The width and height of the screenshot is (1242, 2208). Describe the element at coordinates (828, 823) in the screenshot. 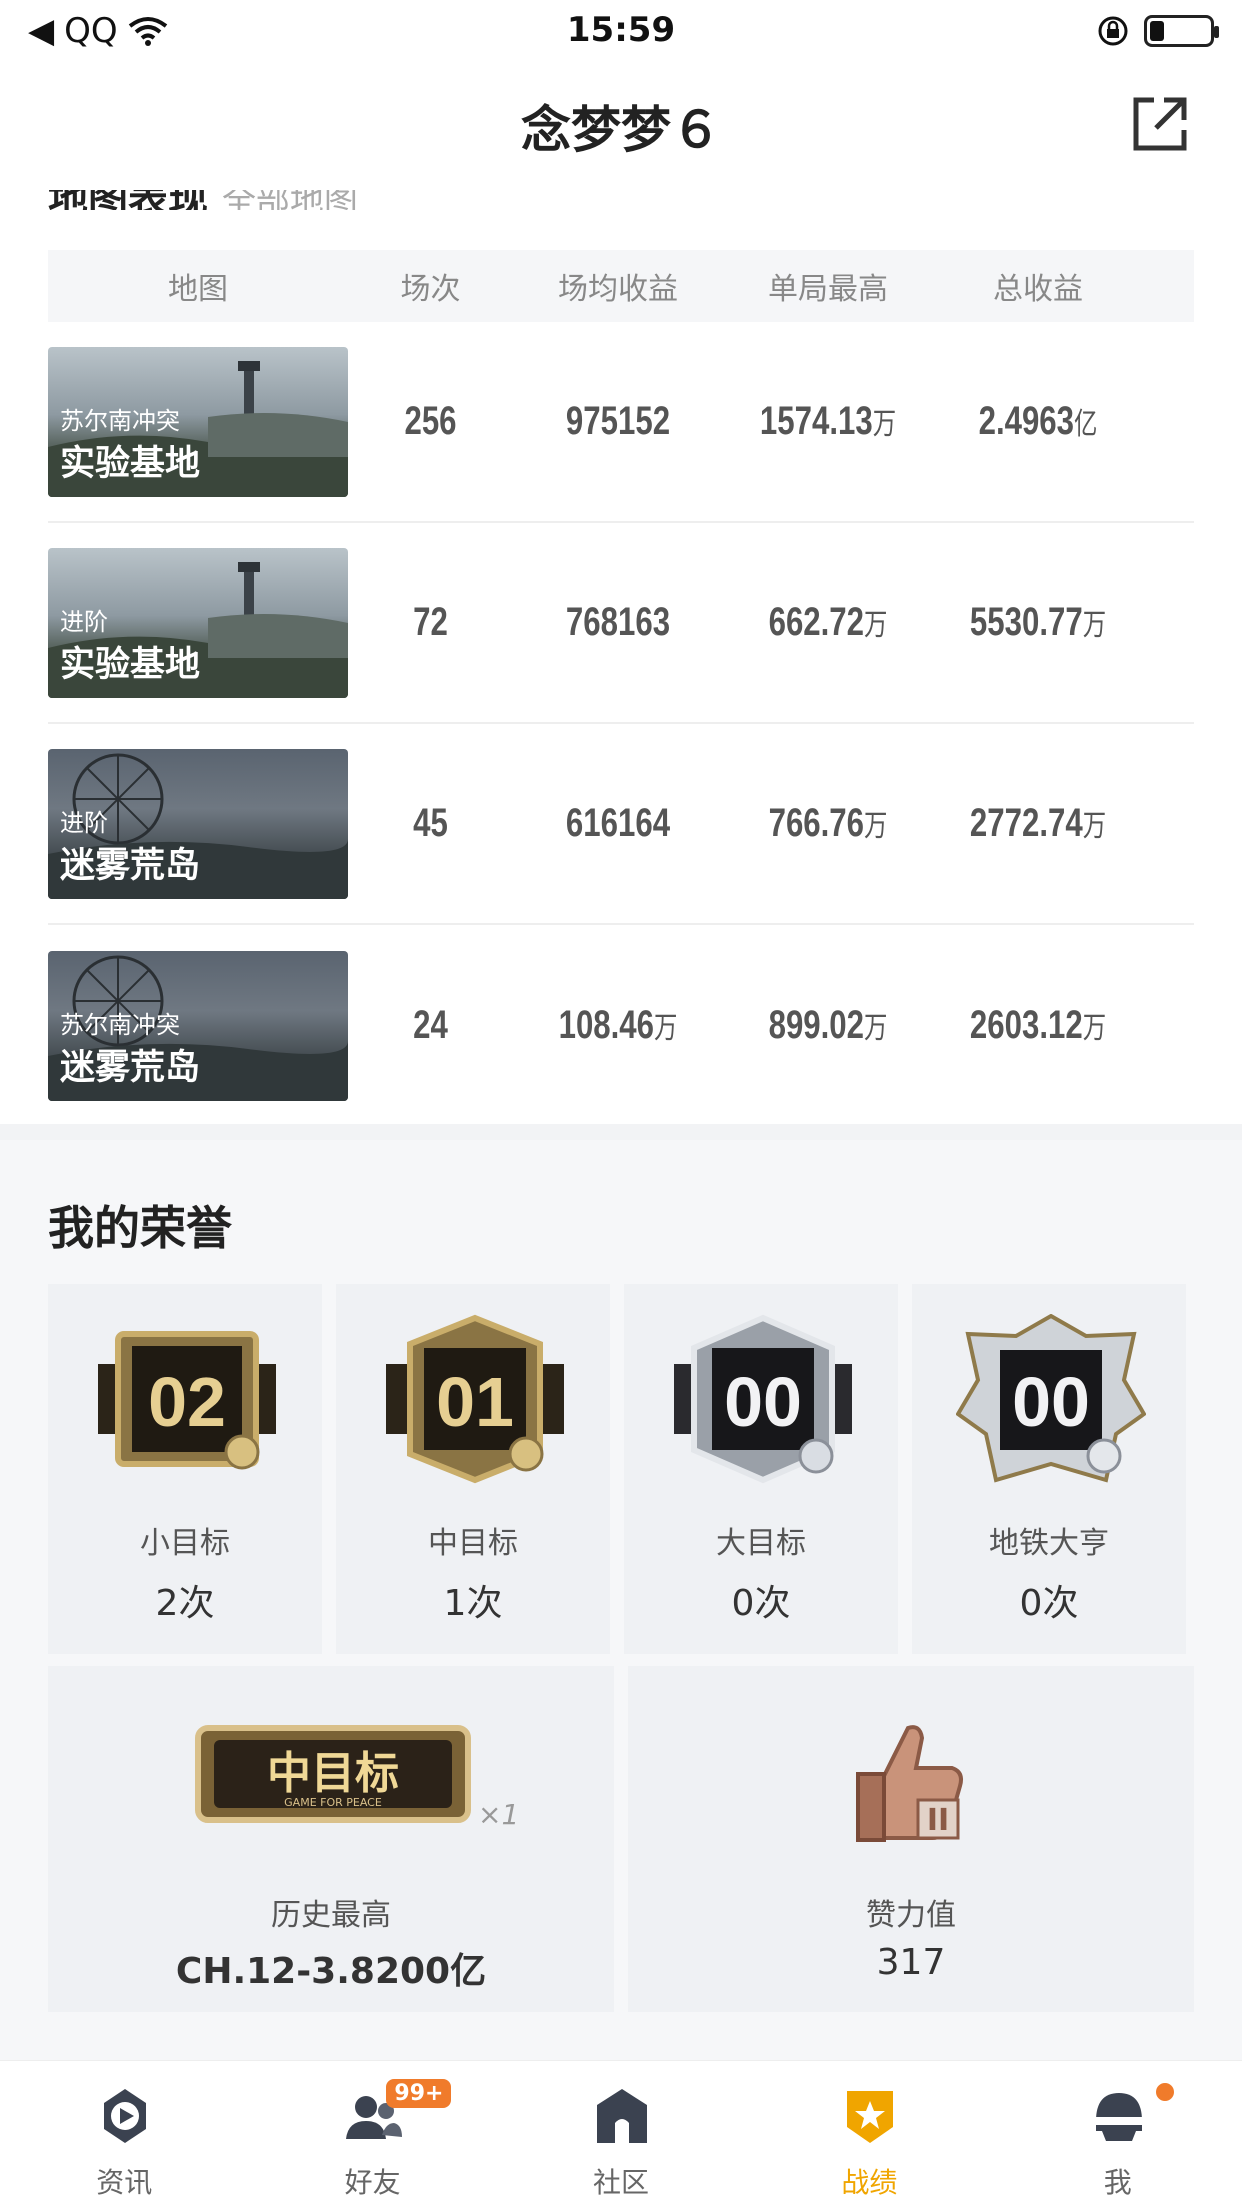

I see `best-value: 766.76万` at that location.